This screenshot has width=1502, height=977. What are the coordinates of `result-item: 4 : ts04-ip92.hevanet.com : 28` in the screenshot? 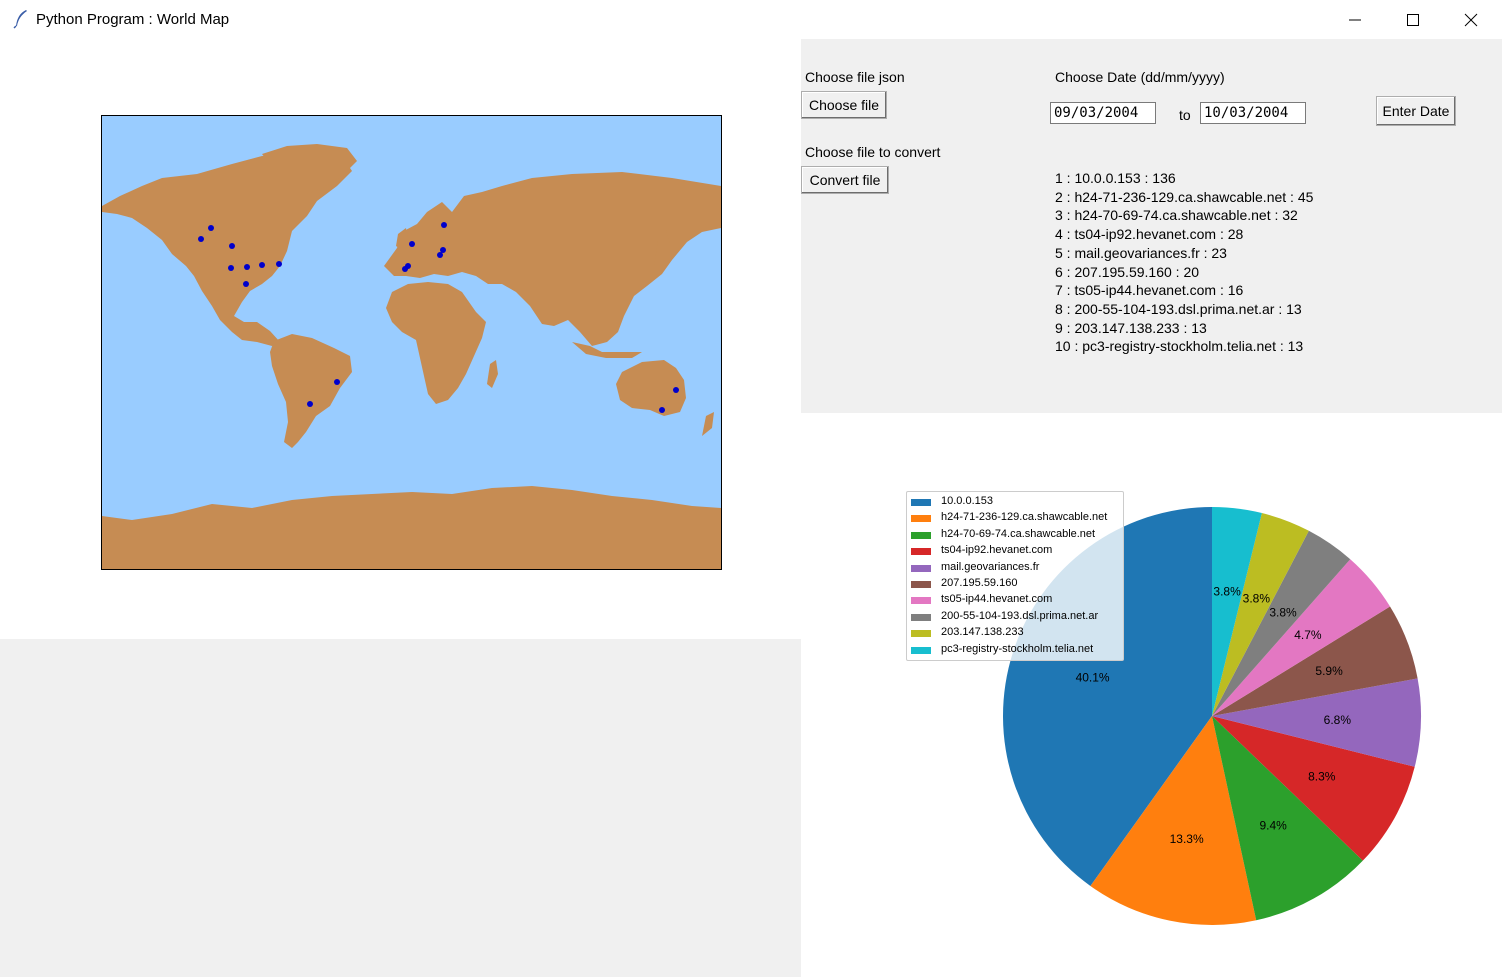 It's located at (1149, 234).